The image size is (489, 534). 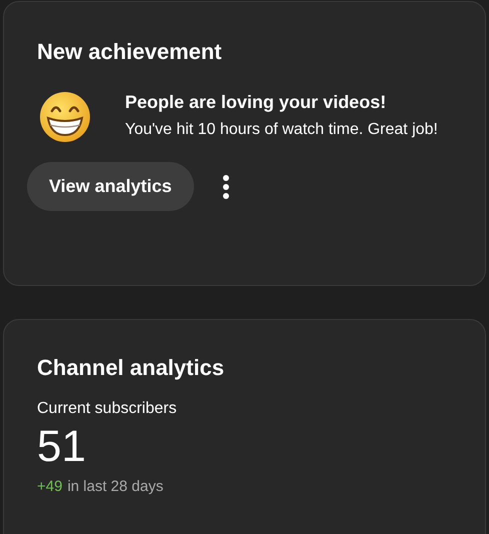 I want to click on metric-label: Current subscribers, so click(x=107, y=409).